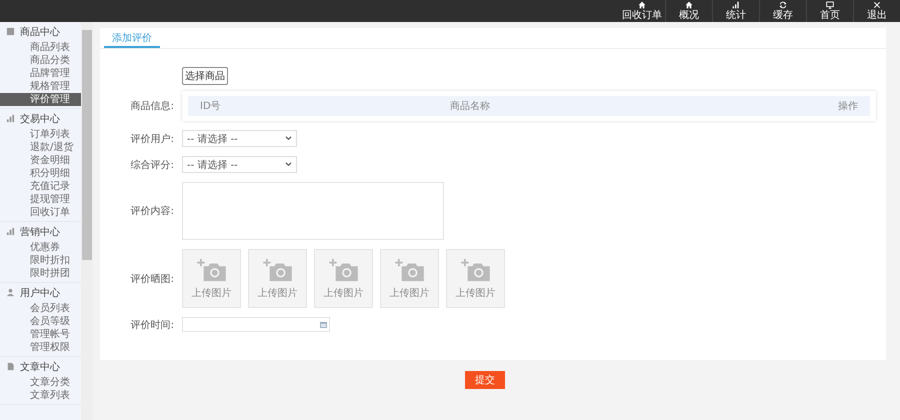 Image resolution: width=900 pixels, height=420 pixels. What do you see at coordinates (877, 5) in the screenshot?
I see `close-icon` at bounding box center [877, 5].